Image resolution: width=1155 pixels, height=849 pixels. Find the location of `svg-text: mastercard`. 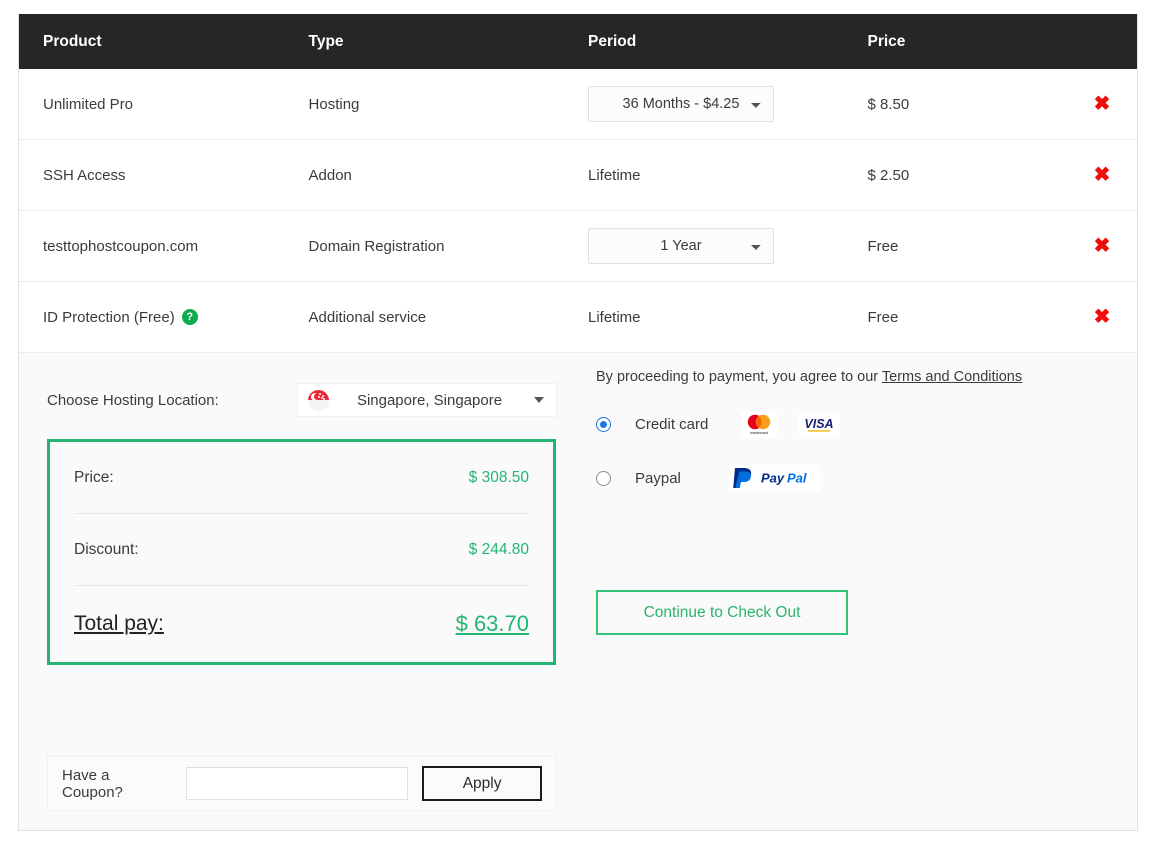

svg-text: mastercard is located at coordinates (759, 433).